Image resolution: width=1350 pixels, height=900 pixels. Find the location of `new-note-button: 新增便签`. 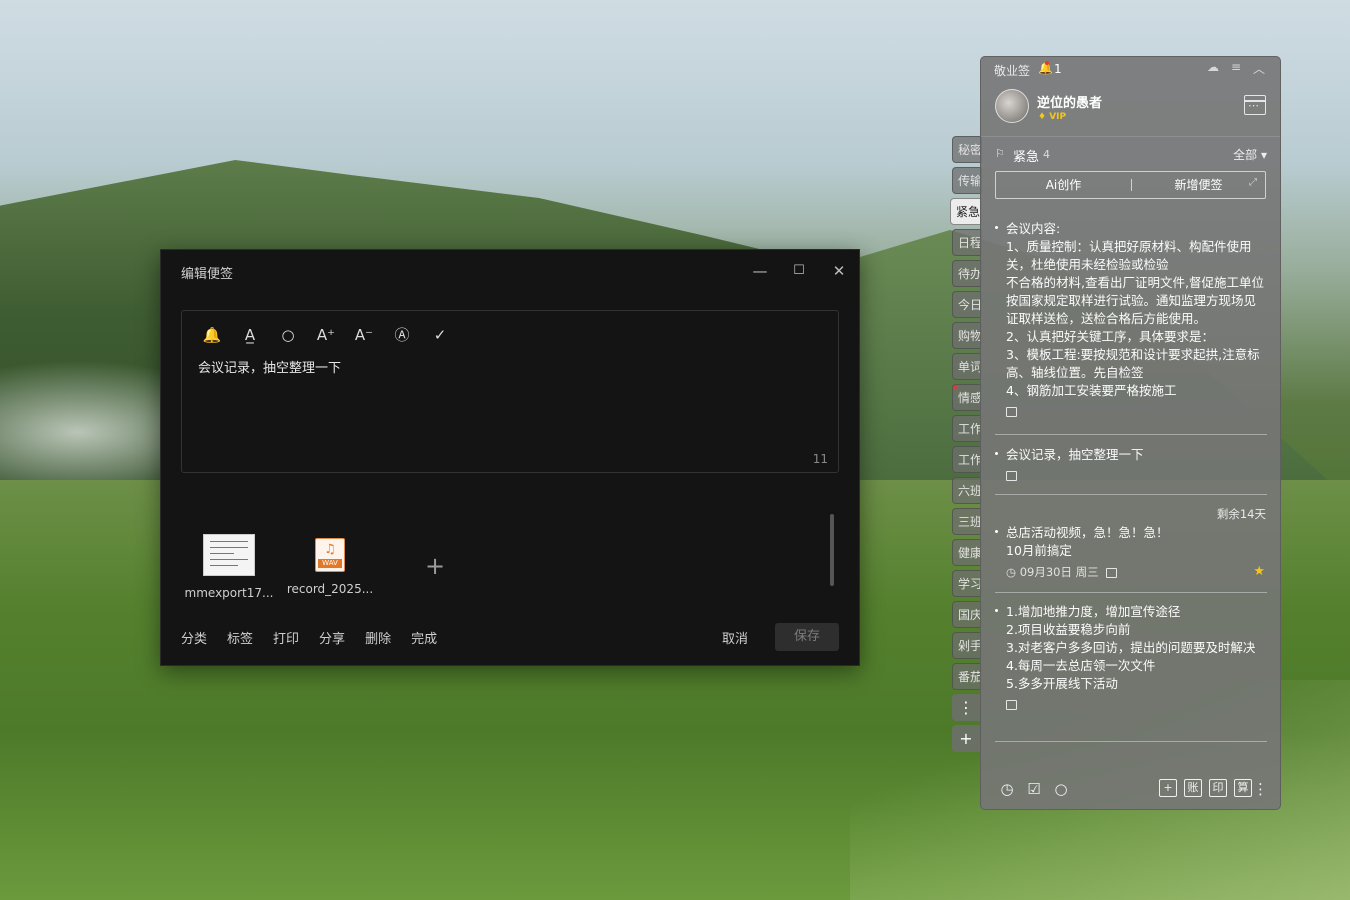

new-note-button: 新增便签 is located at coordinates (1198, 185).